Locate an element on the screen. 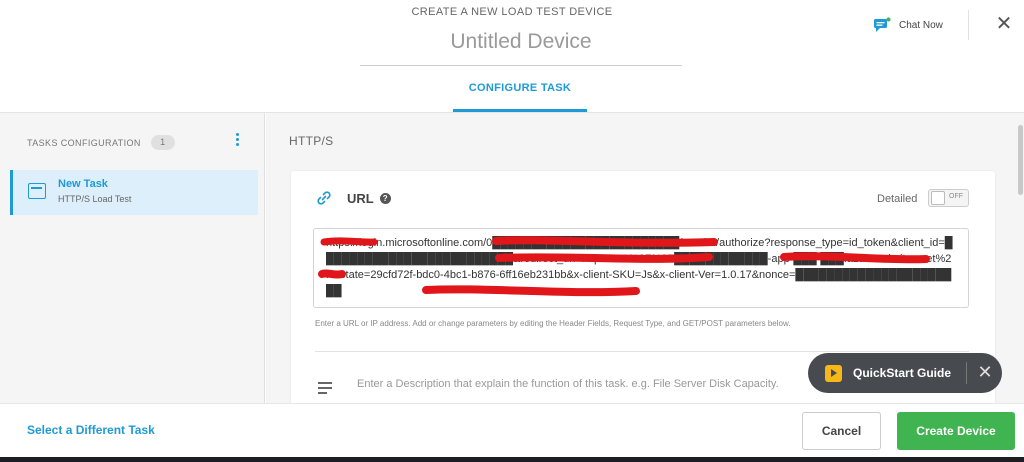 The height and width of the screenshot is (462, 1024). device-name-input: Untitled Device is located at coordinates (521, 48).